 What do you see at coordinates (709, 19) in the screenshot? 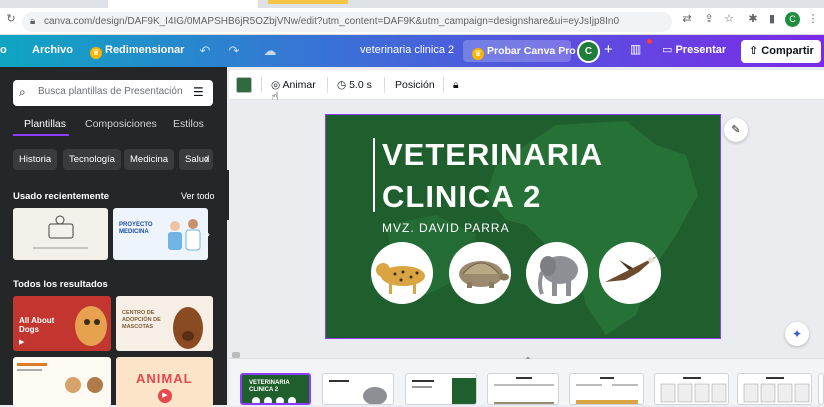
I see `share-page-icon: ⇪` at bounding box center [709, 19].